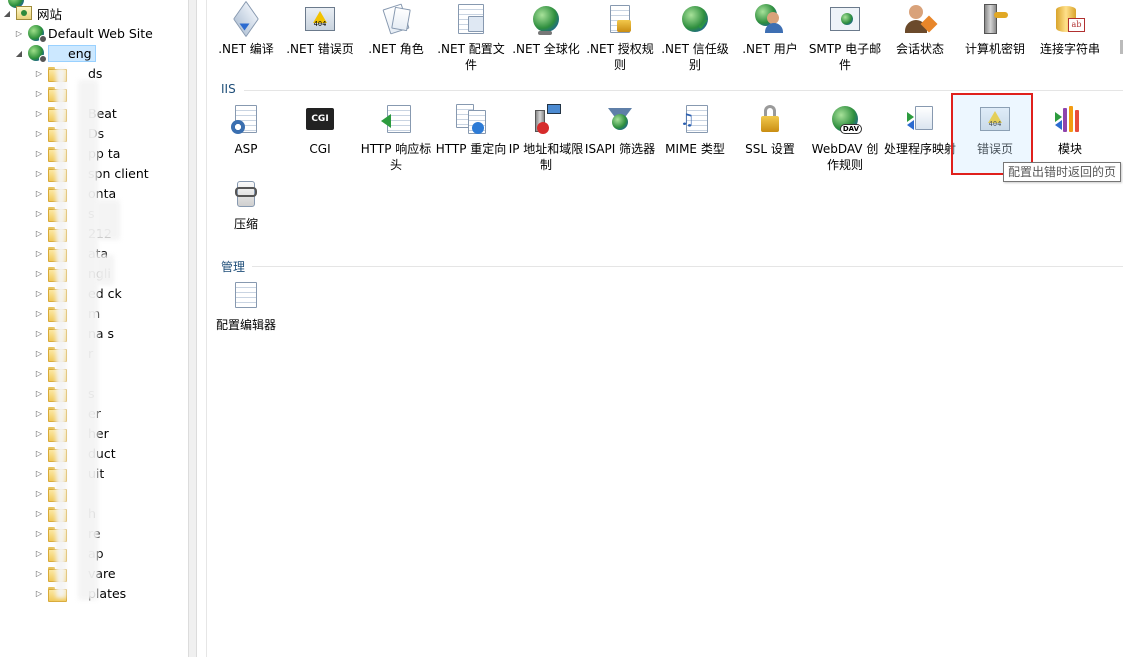 The image size is (1123, 657). What do you see at coordinates (246, 194) in the screenshot?
I see `compression-icon` at bounding box center [246, 194].